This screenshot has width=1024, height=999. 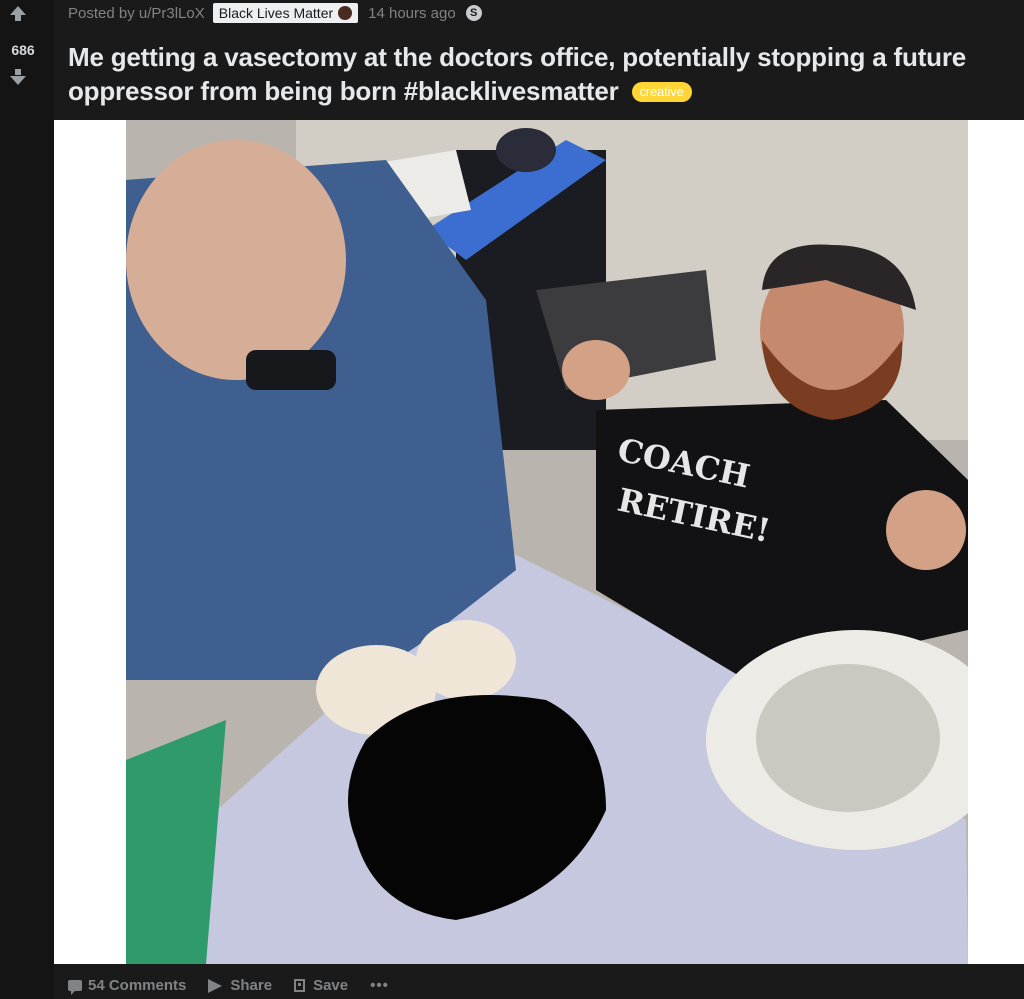 What do you see at coordinates (137, 985) in the screenshot?
I see `comments-label: 54 Comments` at bounding box center [137, 985].